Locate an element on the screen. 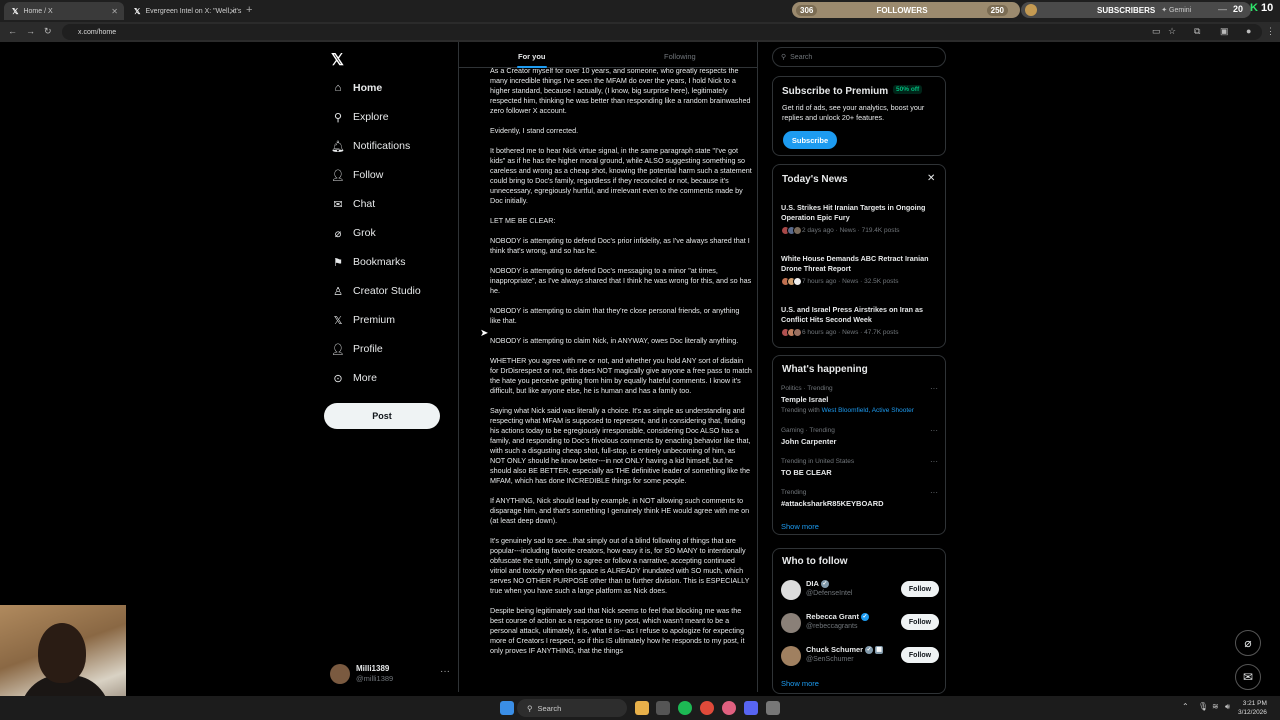 This screenshot has width=1280, height=720. search-icon: ⚲ is located at coordinates (530, 708).